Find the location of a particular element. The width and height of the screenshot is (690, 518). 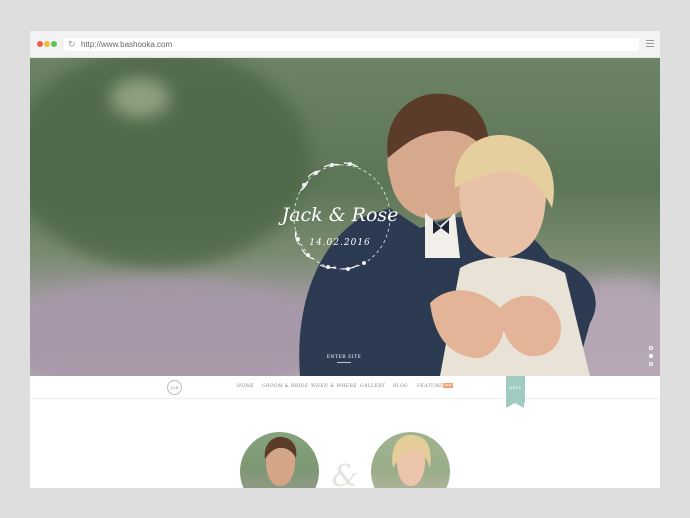

maximize-window-dot is located at coordinates (54, 44).